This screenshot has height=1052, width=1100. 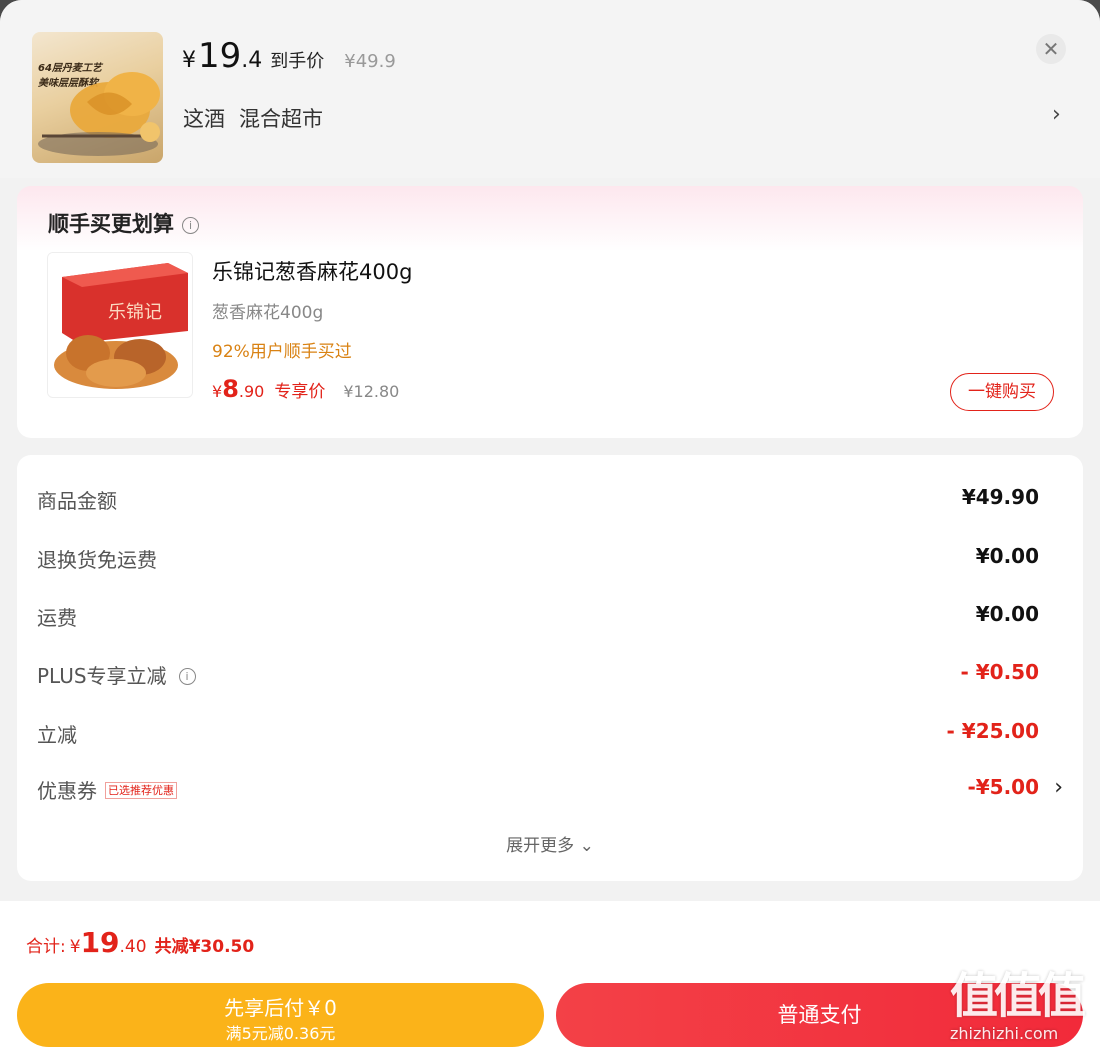 I want to click on summary-value: ¥49.90, so click(x=1000, y=497).